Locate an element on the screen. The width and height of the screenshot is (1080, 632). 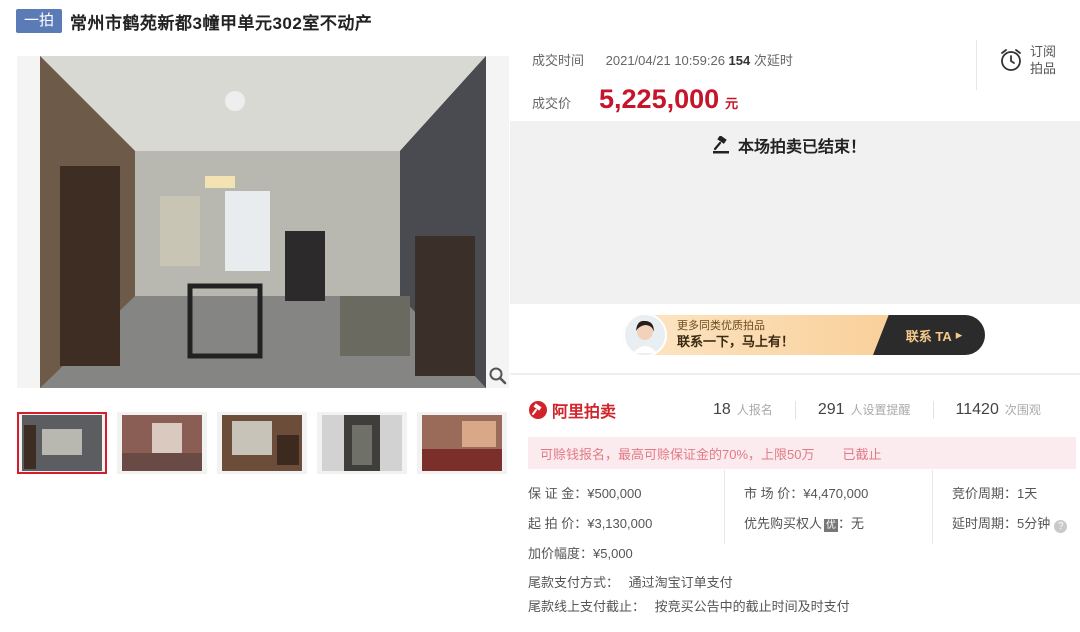
bid-period-label: 竞价周期： is located at coordinates (985, 493).